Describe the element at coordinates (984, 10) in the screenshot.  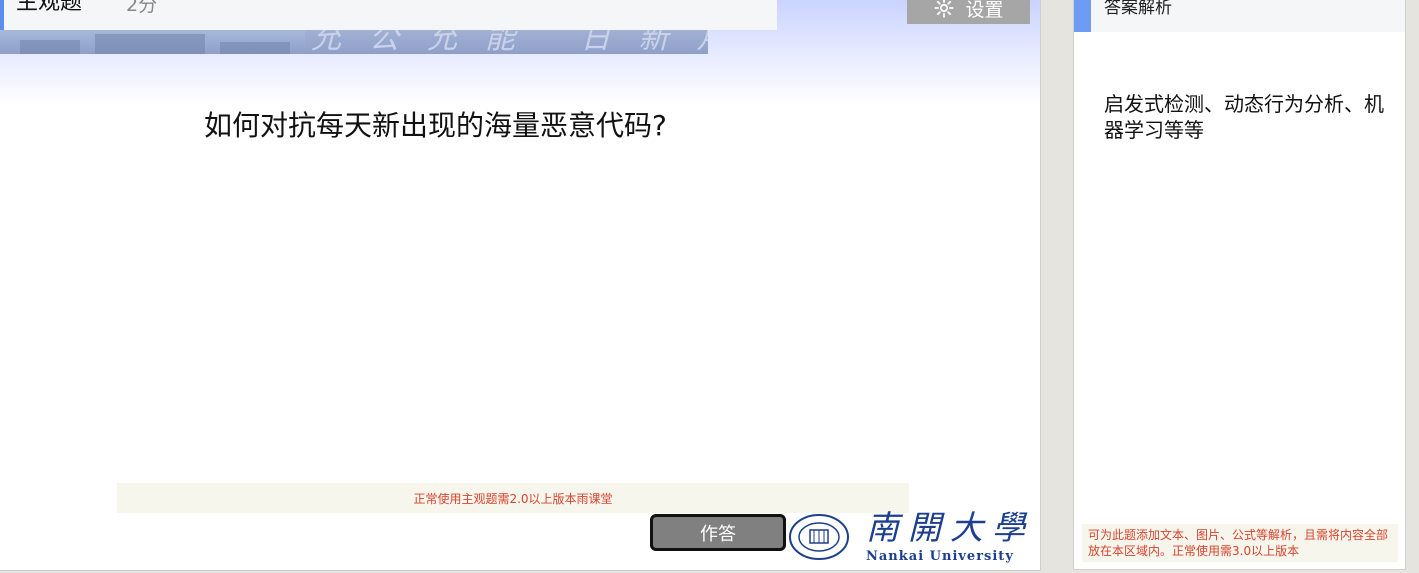
I see `settings-label: 设置` at that location.